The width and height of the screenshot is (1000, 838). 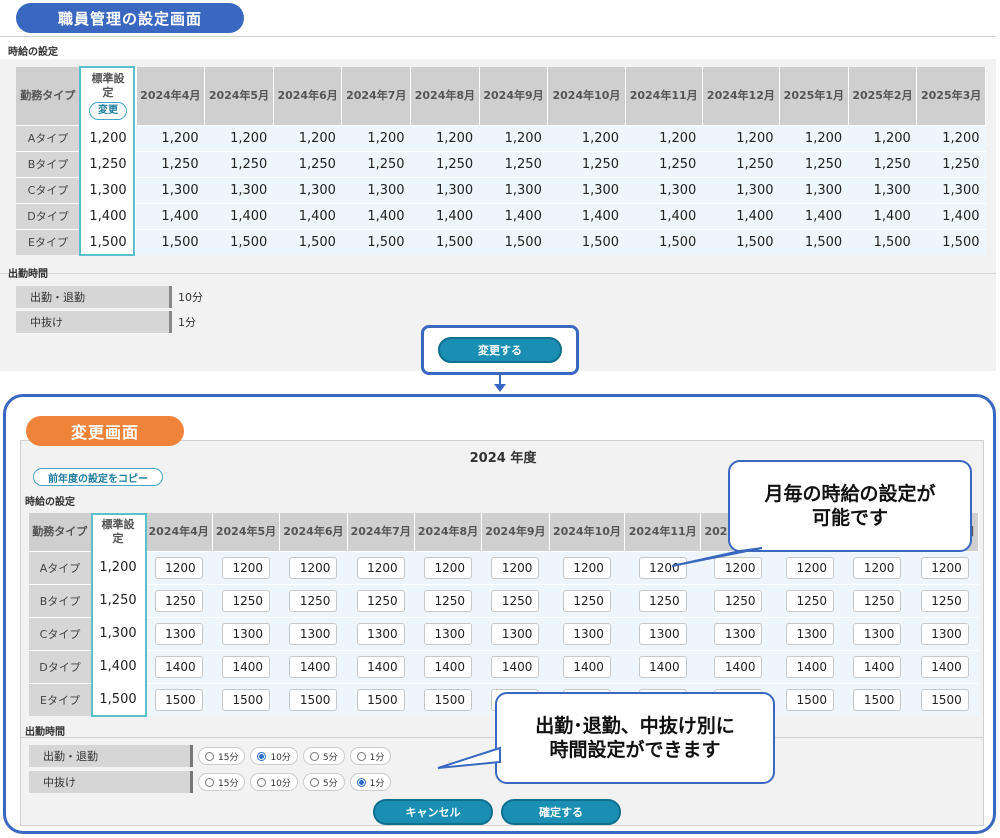 What do you see at coordinates (883, 96) in the screenshot?
I see `month-header: 2025年2月` at bounding box center [883, 96].